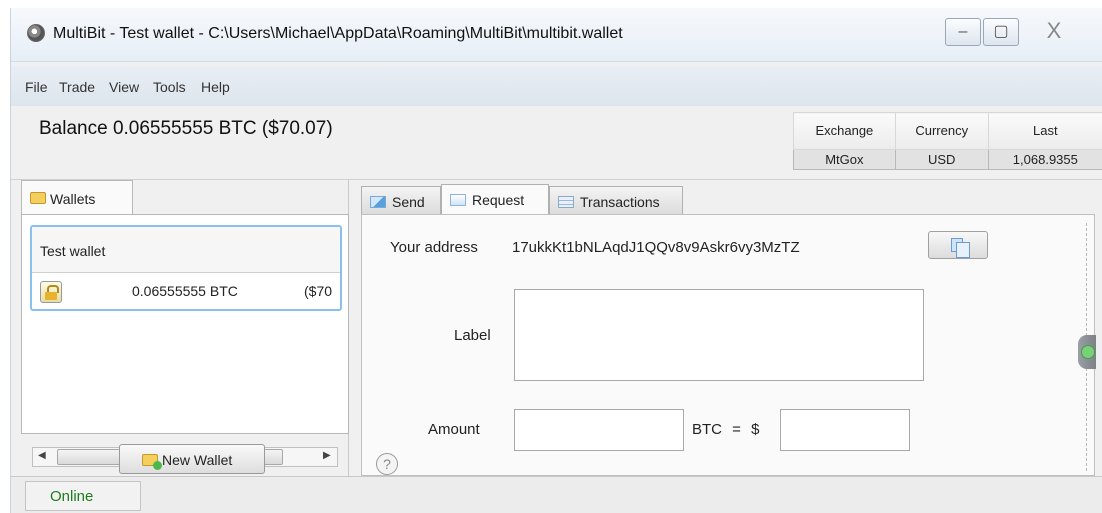  I want to click on new-wallet-label: New Wallet, so click(197, 460).